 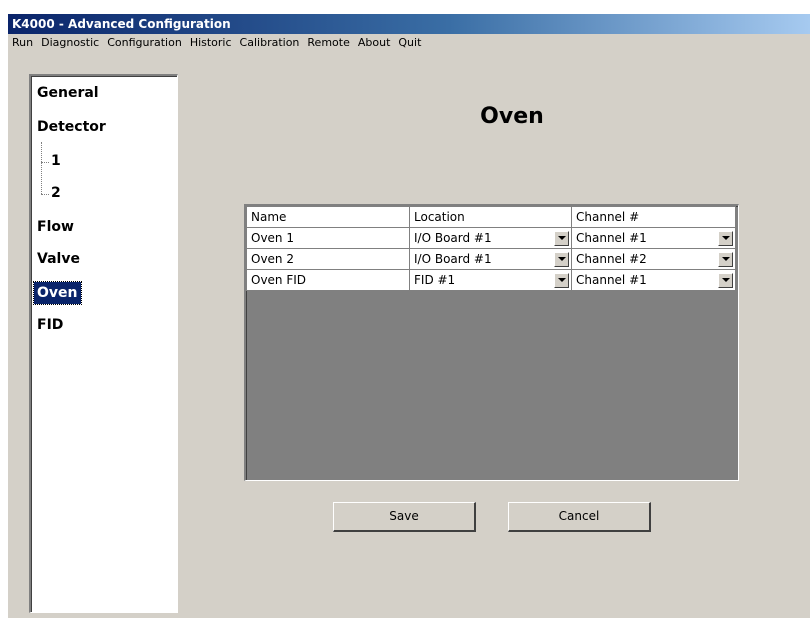 What do you see at coordinates (579, 517) in the screenshot?
I see `cancel-button: Cancel` at bounding box center [579, 517].